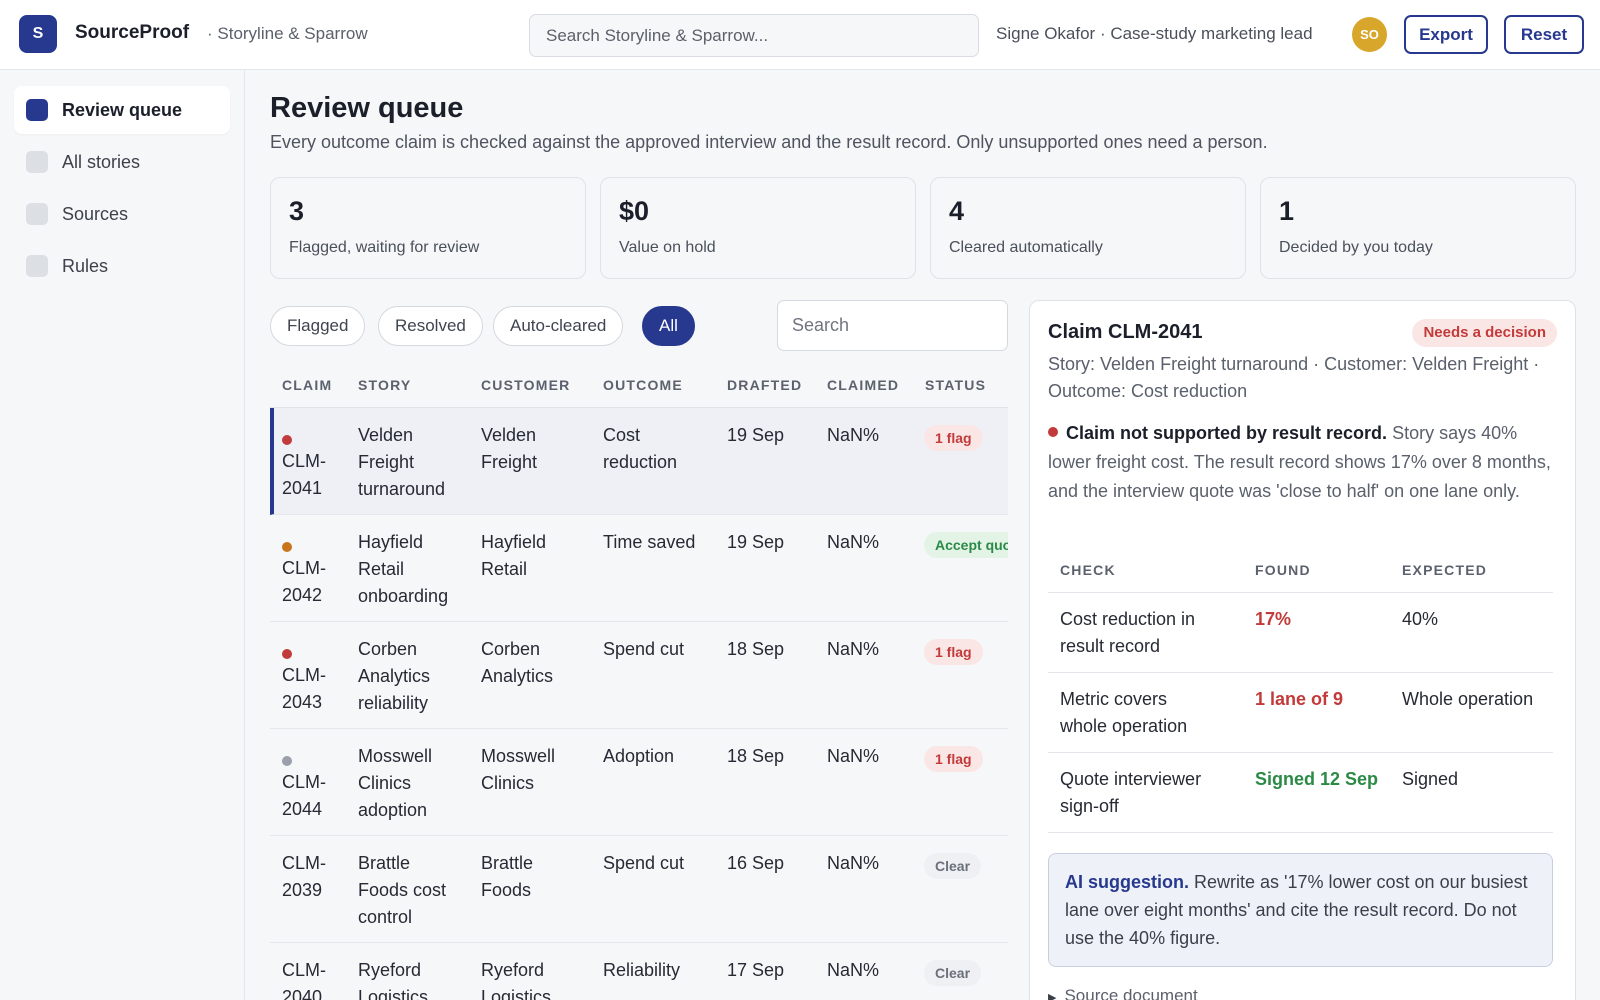  Describe the element at coordinates (85, 265) in the screenshot. I see `sidebar-item-label: Rules` at that location.